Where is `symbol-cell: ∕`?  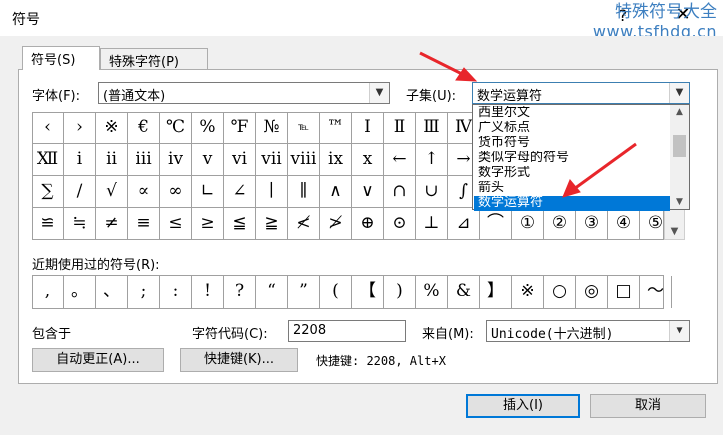
symbol-cell: ∕ is located at coordinates (80, 192).